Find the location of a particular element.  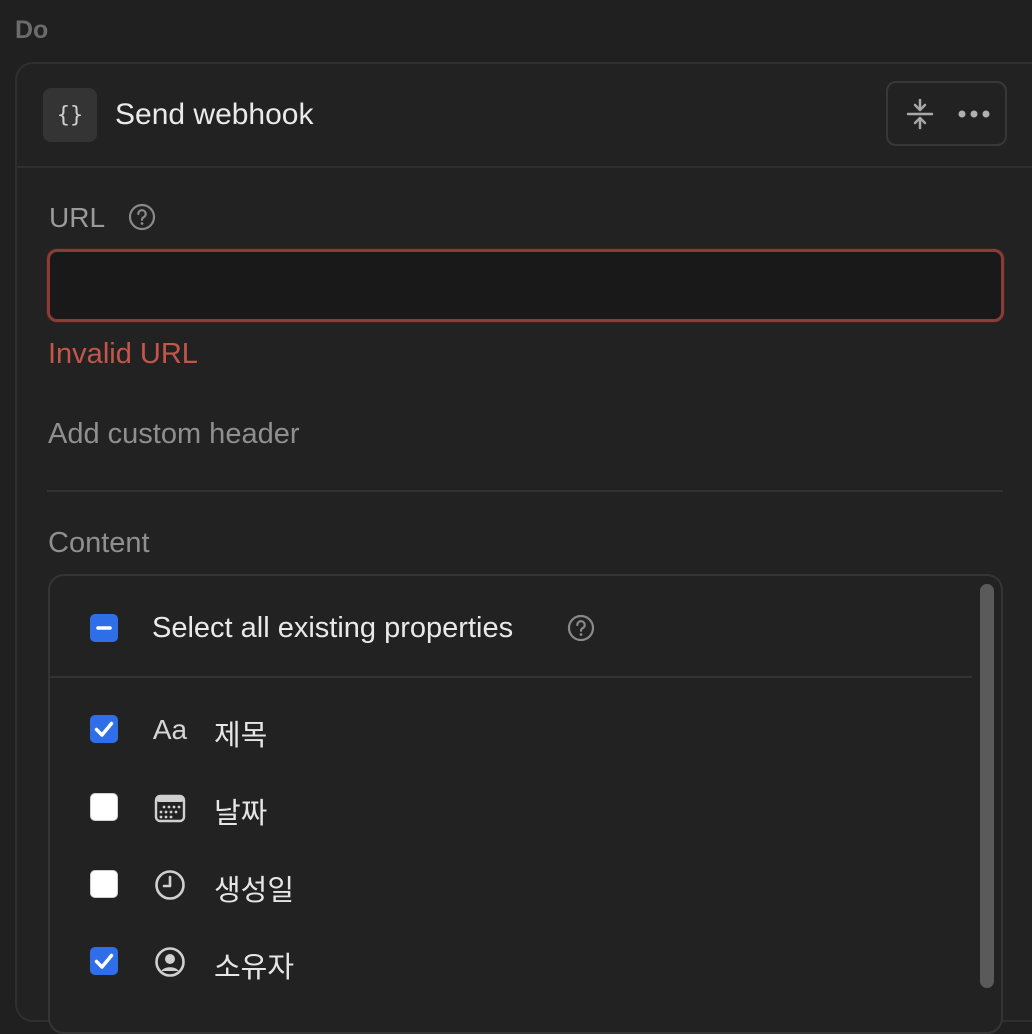

collapse-button is located at coordinates (920, 114).